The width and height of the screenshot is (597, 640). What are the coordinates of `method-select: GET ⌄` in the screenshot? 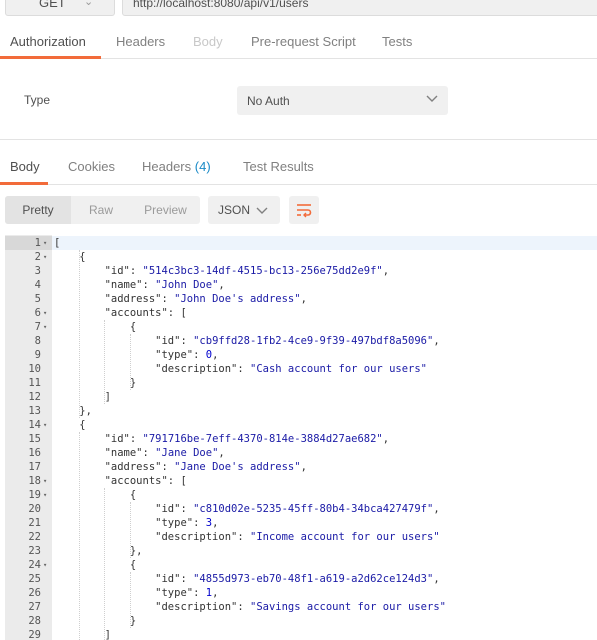 It's located at (60, 8).